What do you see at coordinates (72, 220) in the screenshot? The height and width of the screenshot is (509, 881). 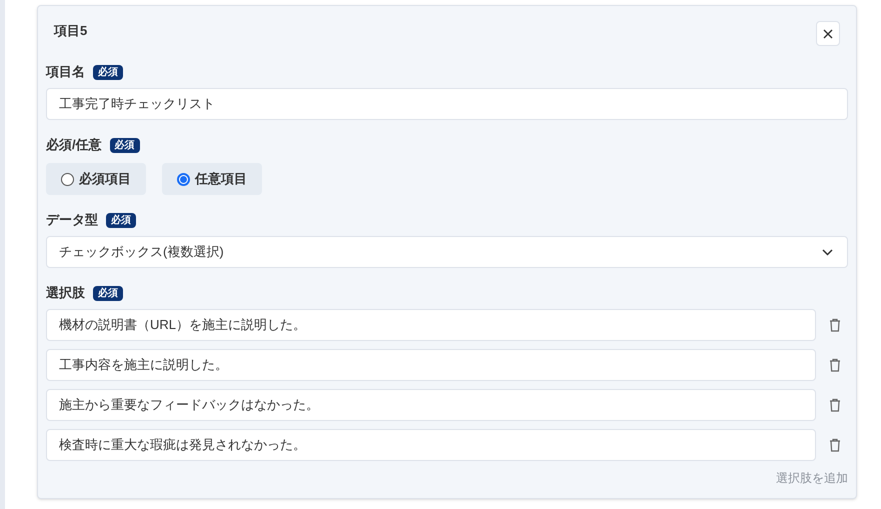 I see `field-label: データ型` at bounding box center [72, 220].